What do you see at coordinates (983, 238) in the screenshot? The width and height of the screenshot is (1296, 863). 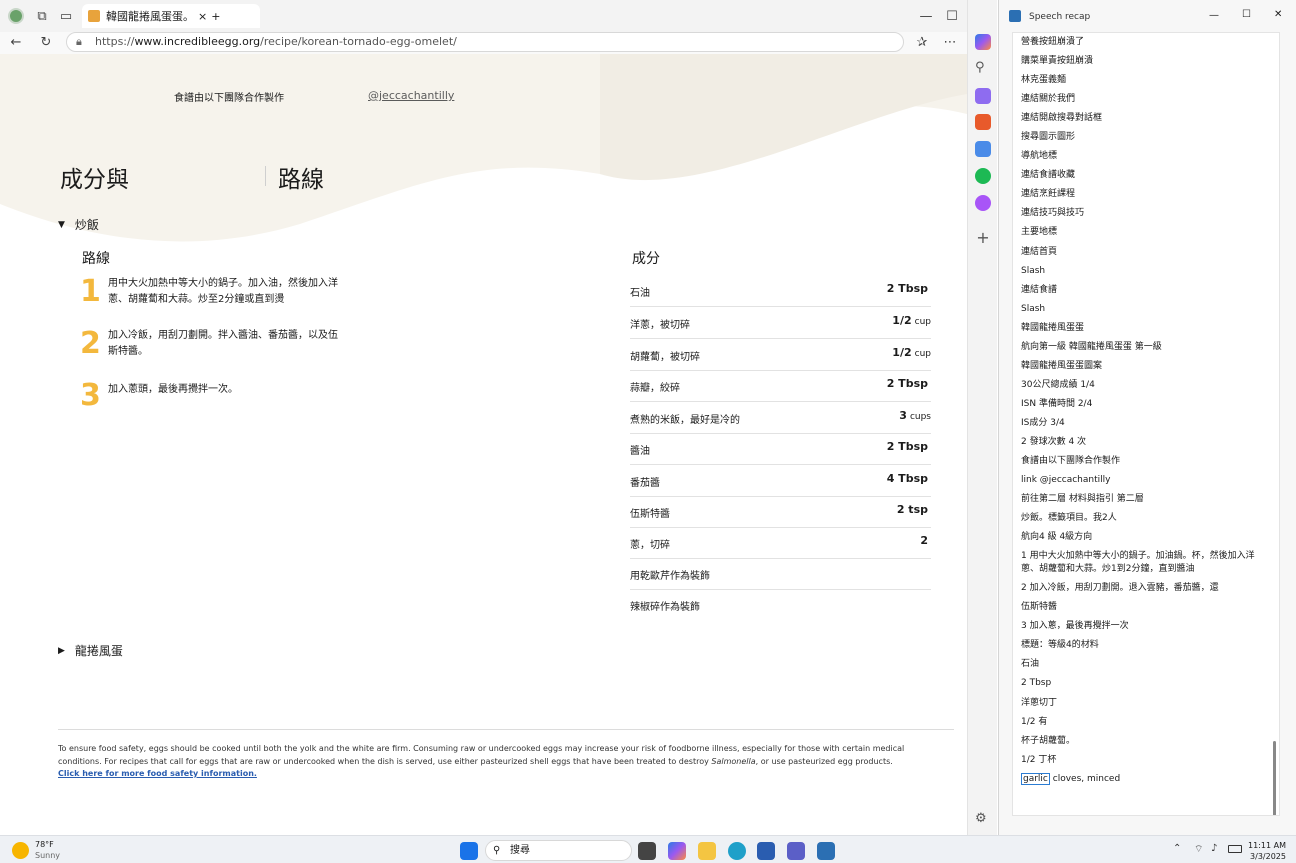 I see `add-sidebar-app-icon: +` at bounding box center [983, 238].